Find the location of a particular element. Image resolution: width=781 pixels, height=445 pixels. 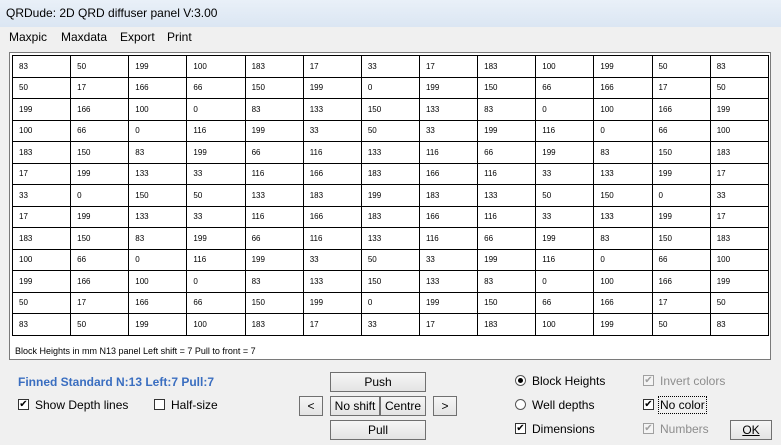

ok-button: OK is located at coordinates (751, 430).